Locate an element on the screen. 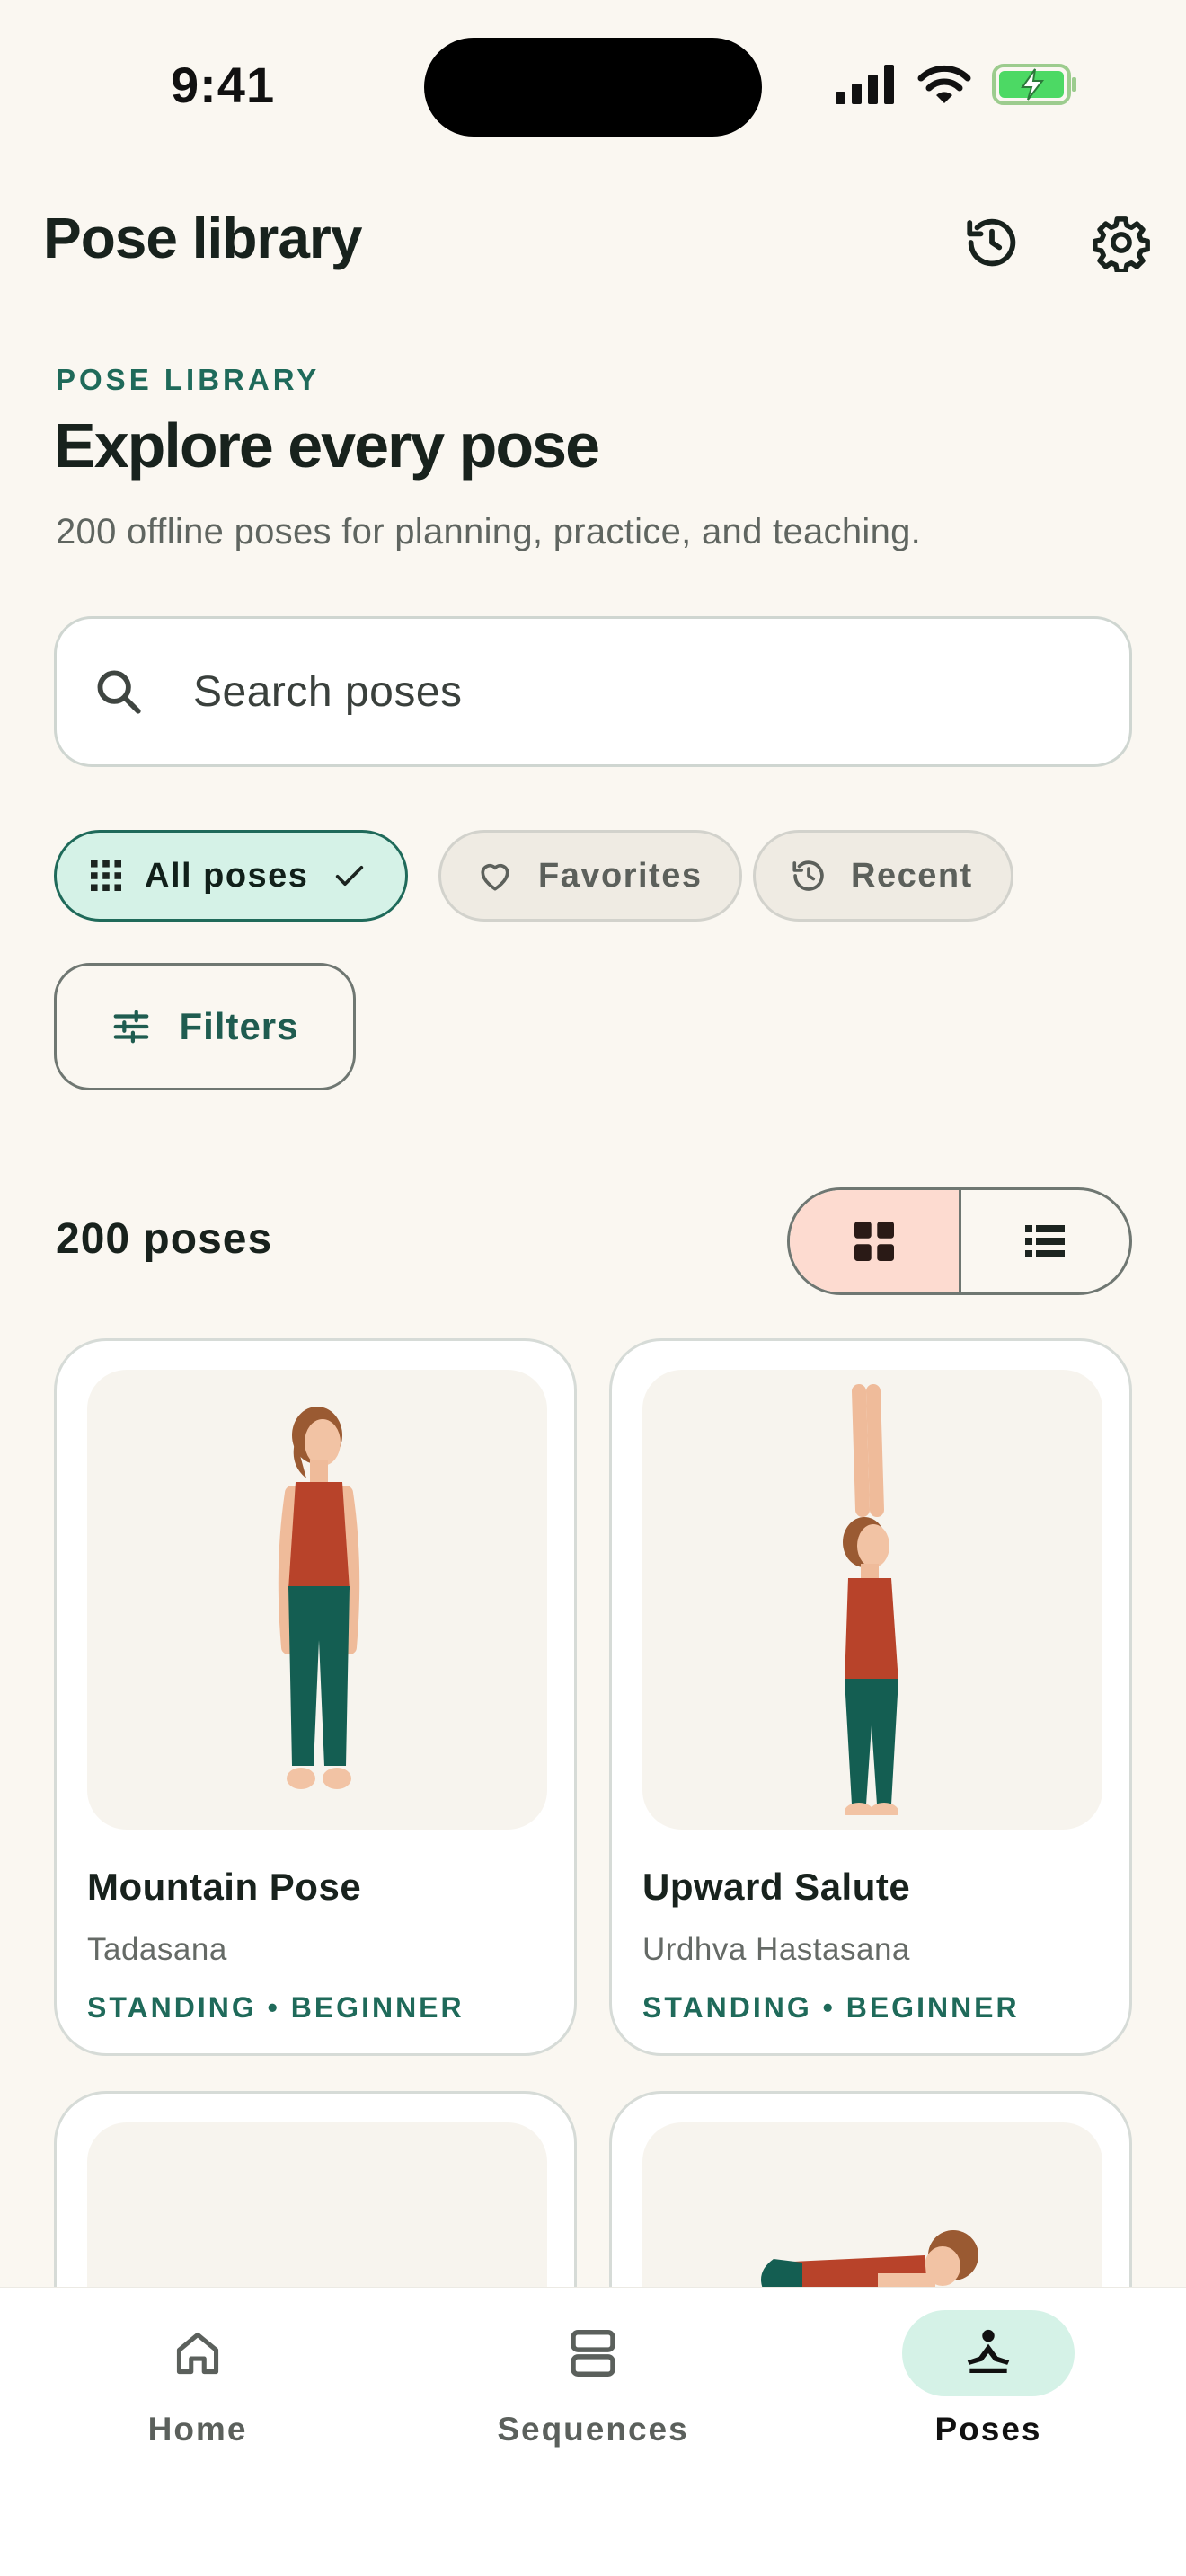 The width and height of the screenshot is (1186, 2576). list-view-icon is located at coordinates (1045, 1241).